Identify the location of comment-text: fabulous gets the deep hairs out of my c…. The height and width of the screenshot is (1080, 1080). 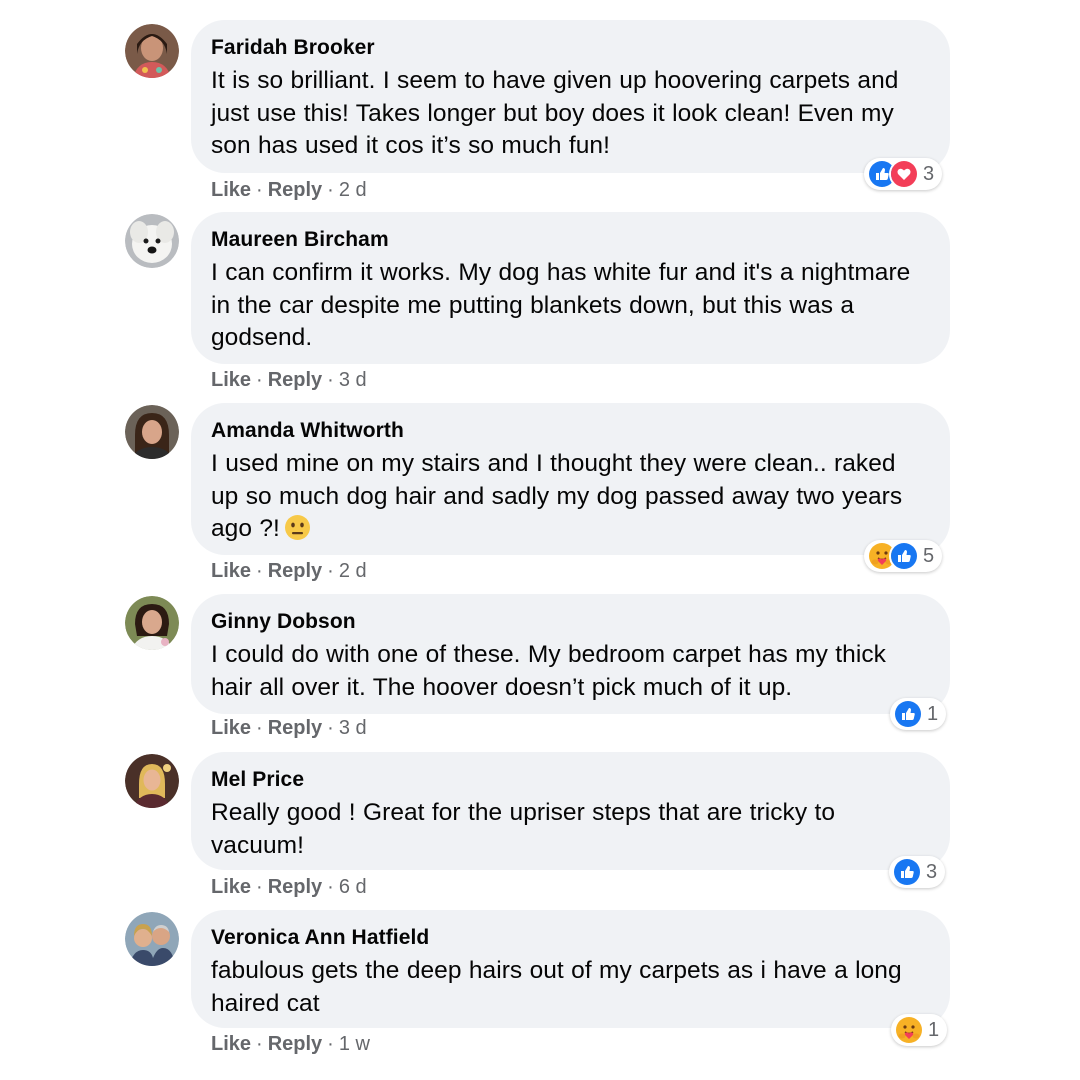
(556, 987).